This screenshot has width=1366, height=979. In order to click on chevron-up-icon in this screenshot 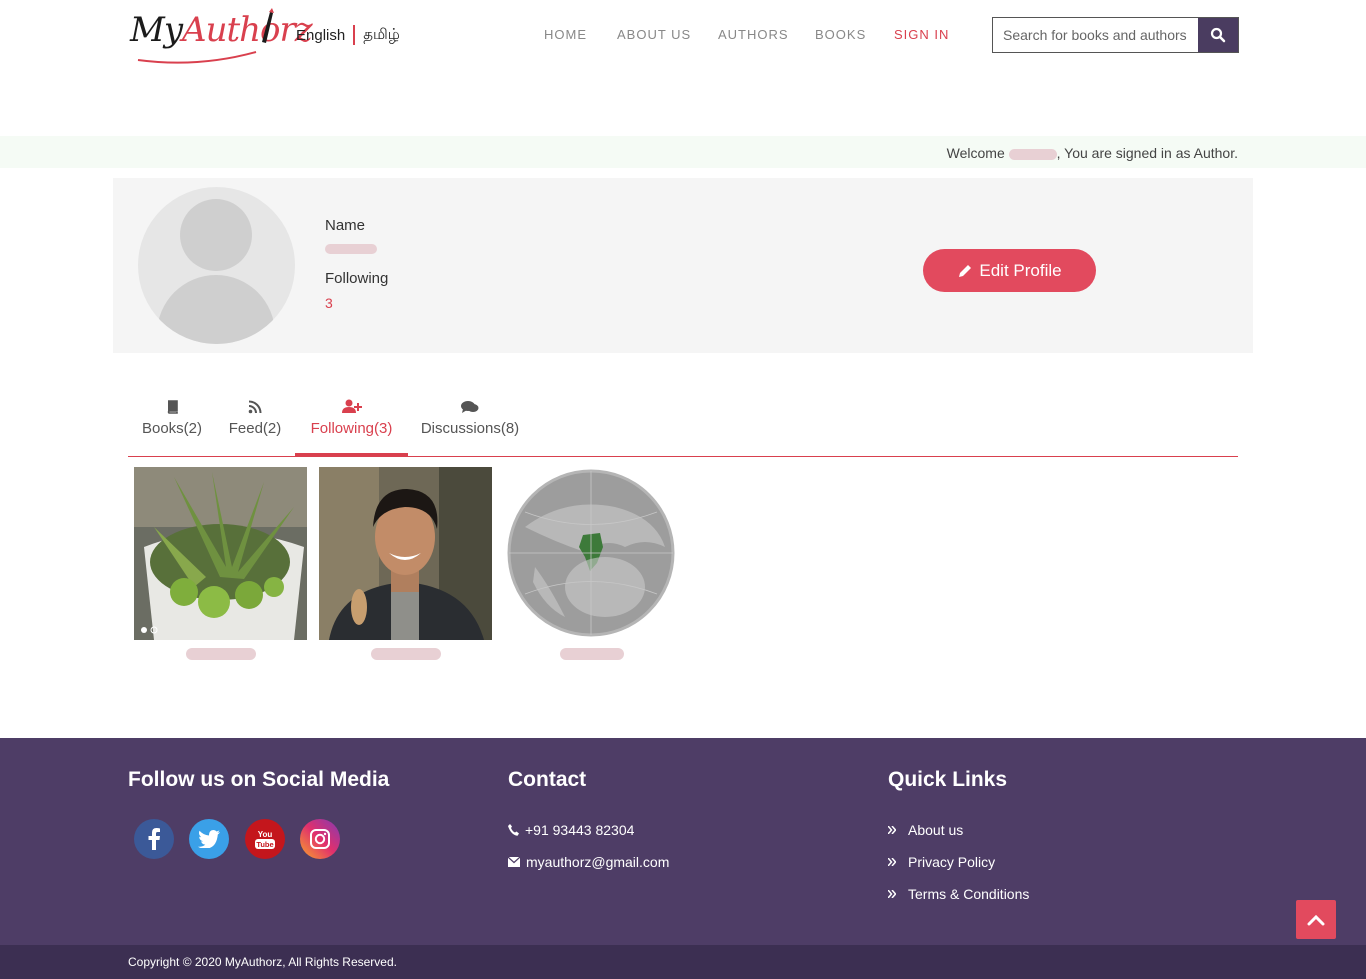, I will do `click(1316, 919)`.